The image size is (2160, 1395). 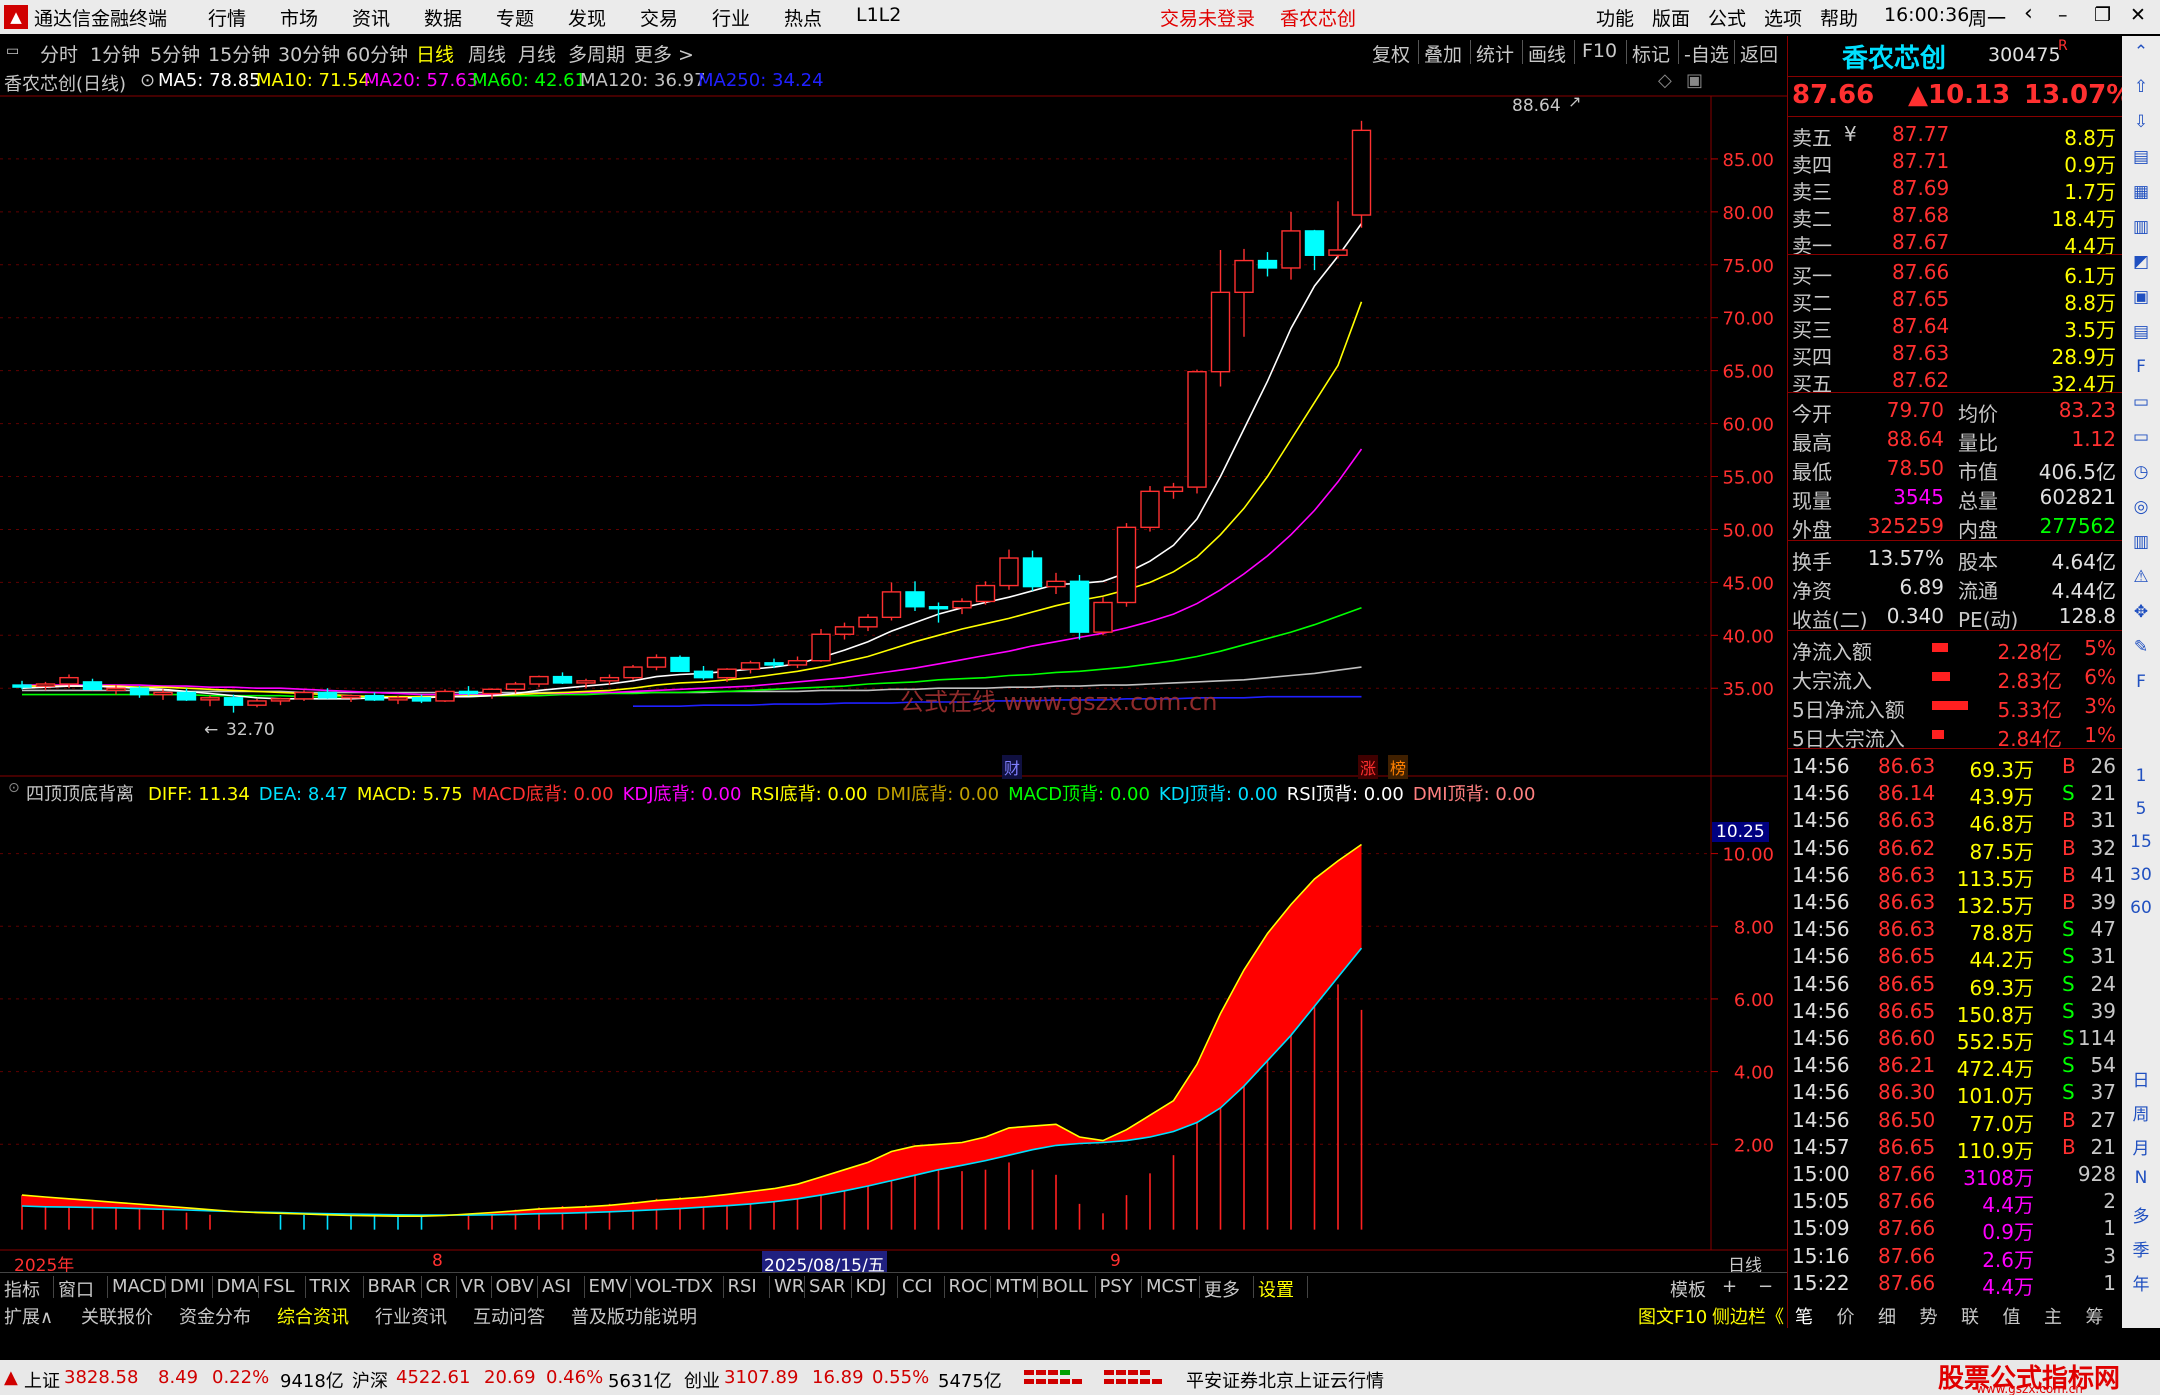 I want to click on indicator-tab: FSL, so click(x=279, y=1286).